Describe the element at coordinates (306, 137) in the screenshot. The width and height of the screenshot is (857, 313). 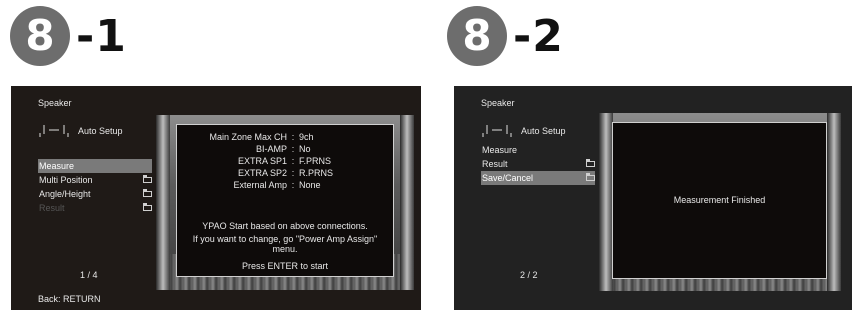
I see `summary-value: 9ch` at that location.